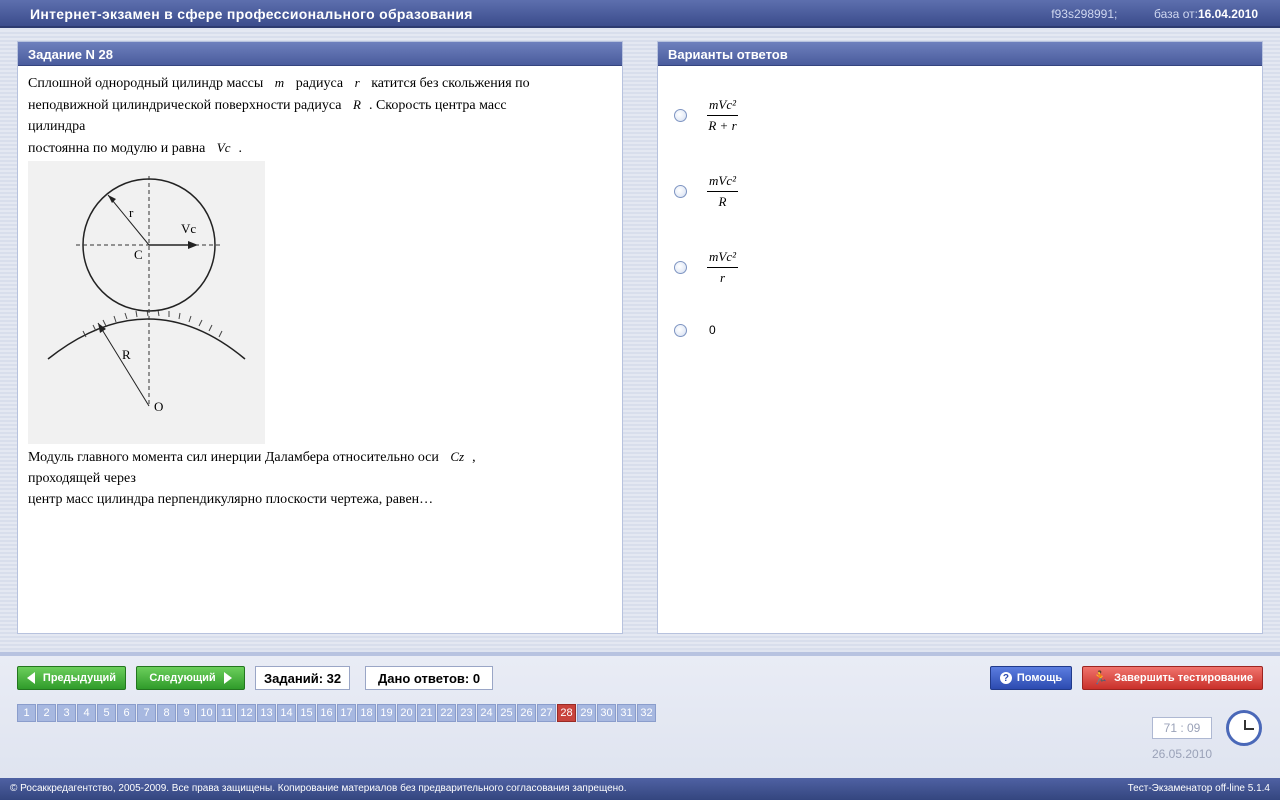 The width and height of the screenshot is (1280, 800). I want to click on question-line: катится без скольжения по, so click(450, 83).